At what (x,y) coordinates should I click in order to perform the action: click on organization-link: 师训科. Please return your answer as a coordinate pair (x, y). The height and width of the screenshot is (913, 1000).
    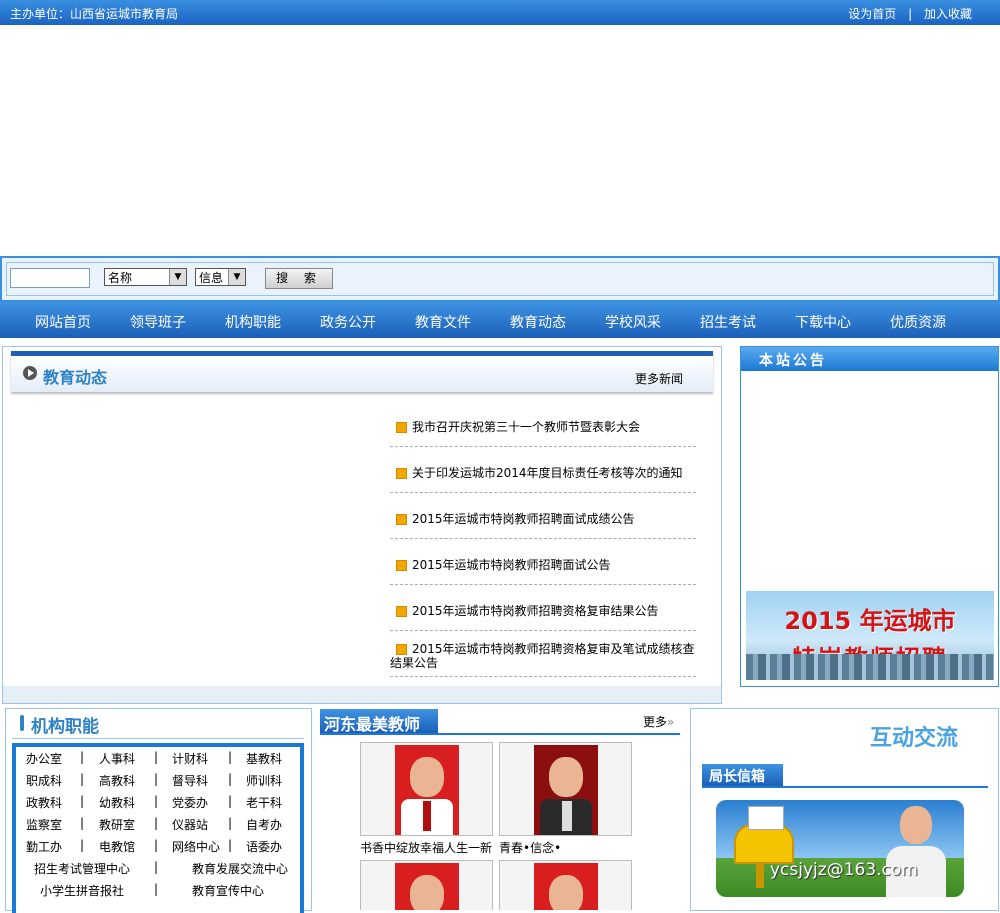
    Looking at the image, I should click on (264, 780).